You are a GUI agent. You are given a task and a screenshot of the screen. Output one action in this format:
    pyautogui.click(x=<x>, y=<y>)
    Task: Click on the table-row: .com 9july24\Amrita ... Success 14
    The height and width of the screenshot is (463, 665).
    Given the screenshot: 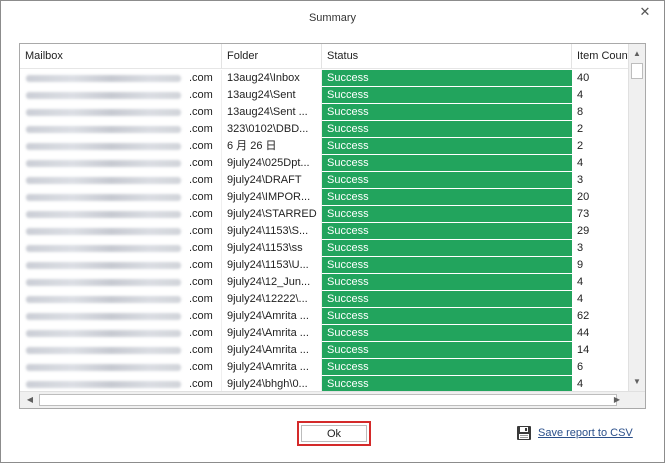 What is the action you would take?
    pyautogui.click(x=325, y=350)
    